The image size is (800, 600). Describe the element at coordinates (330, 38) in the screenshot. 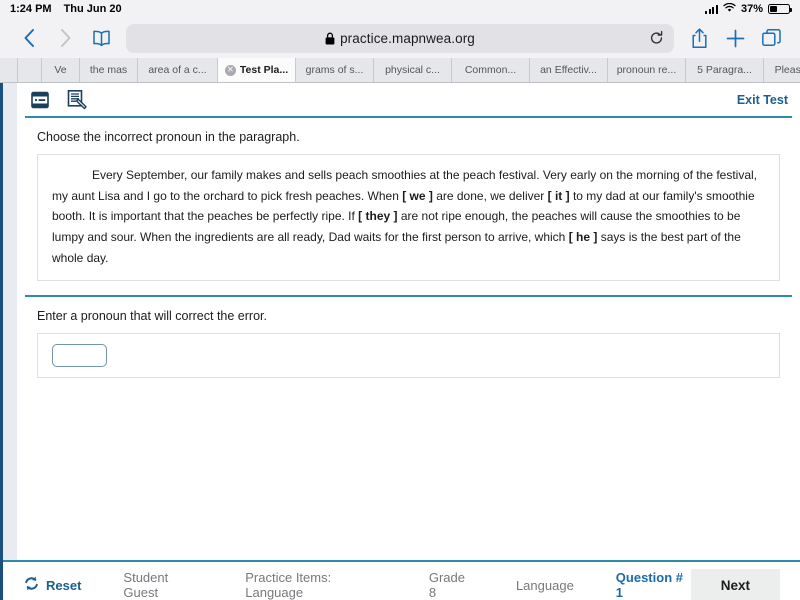

I see `lock-icon` at that location.